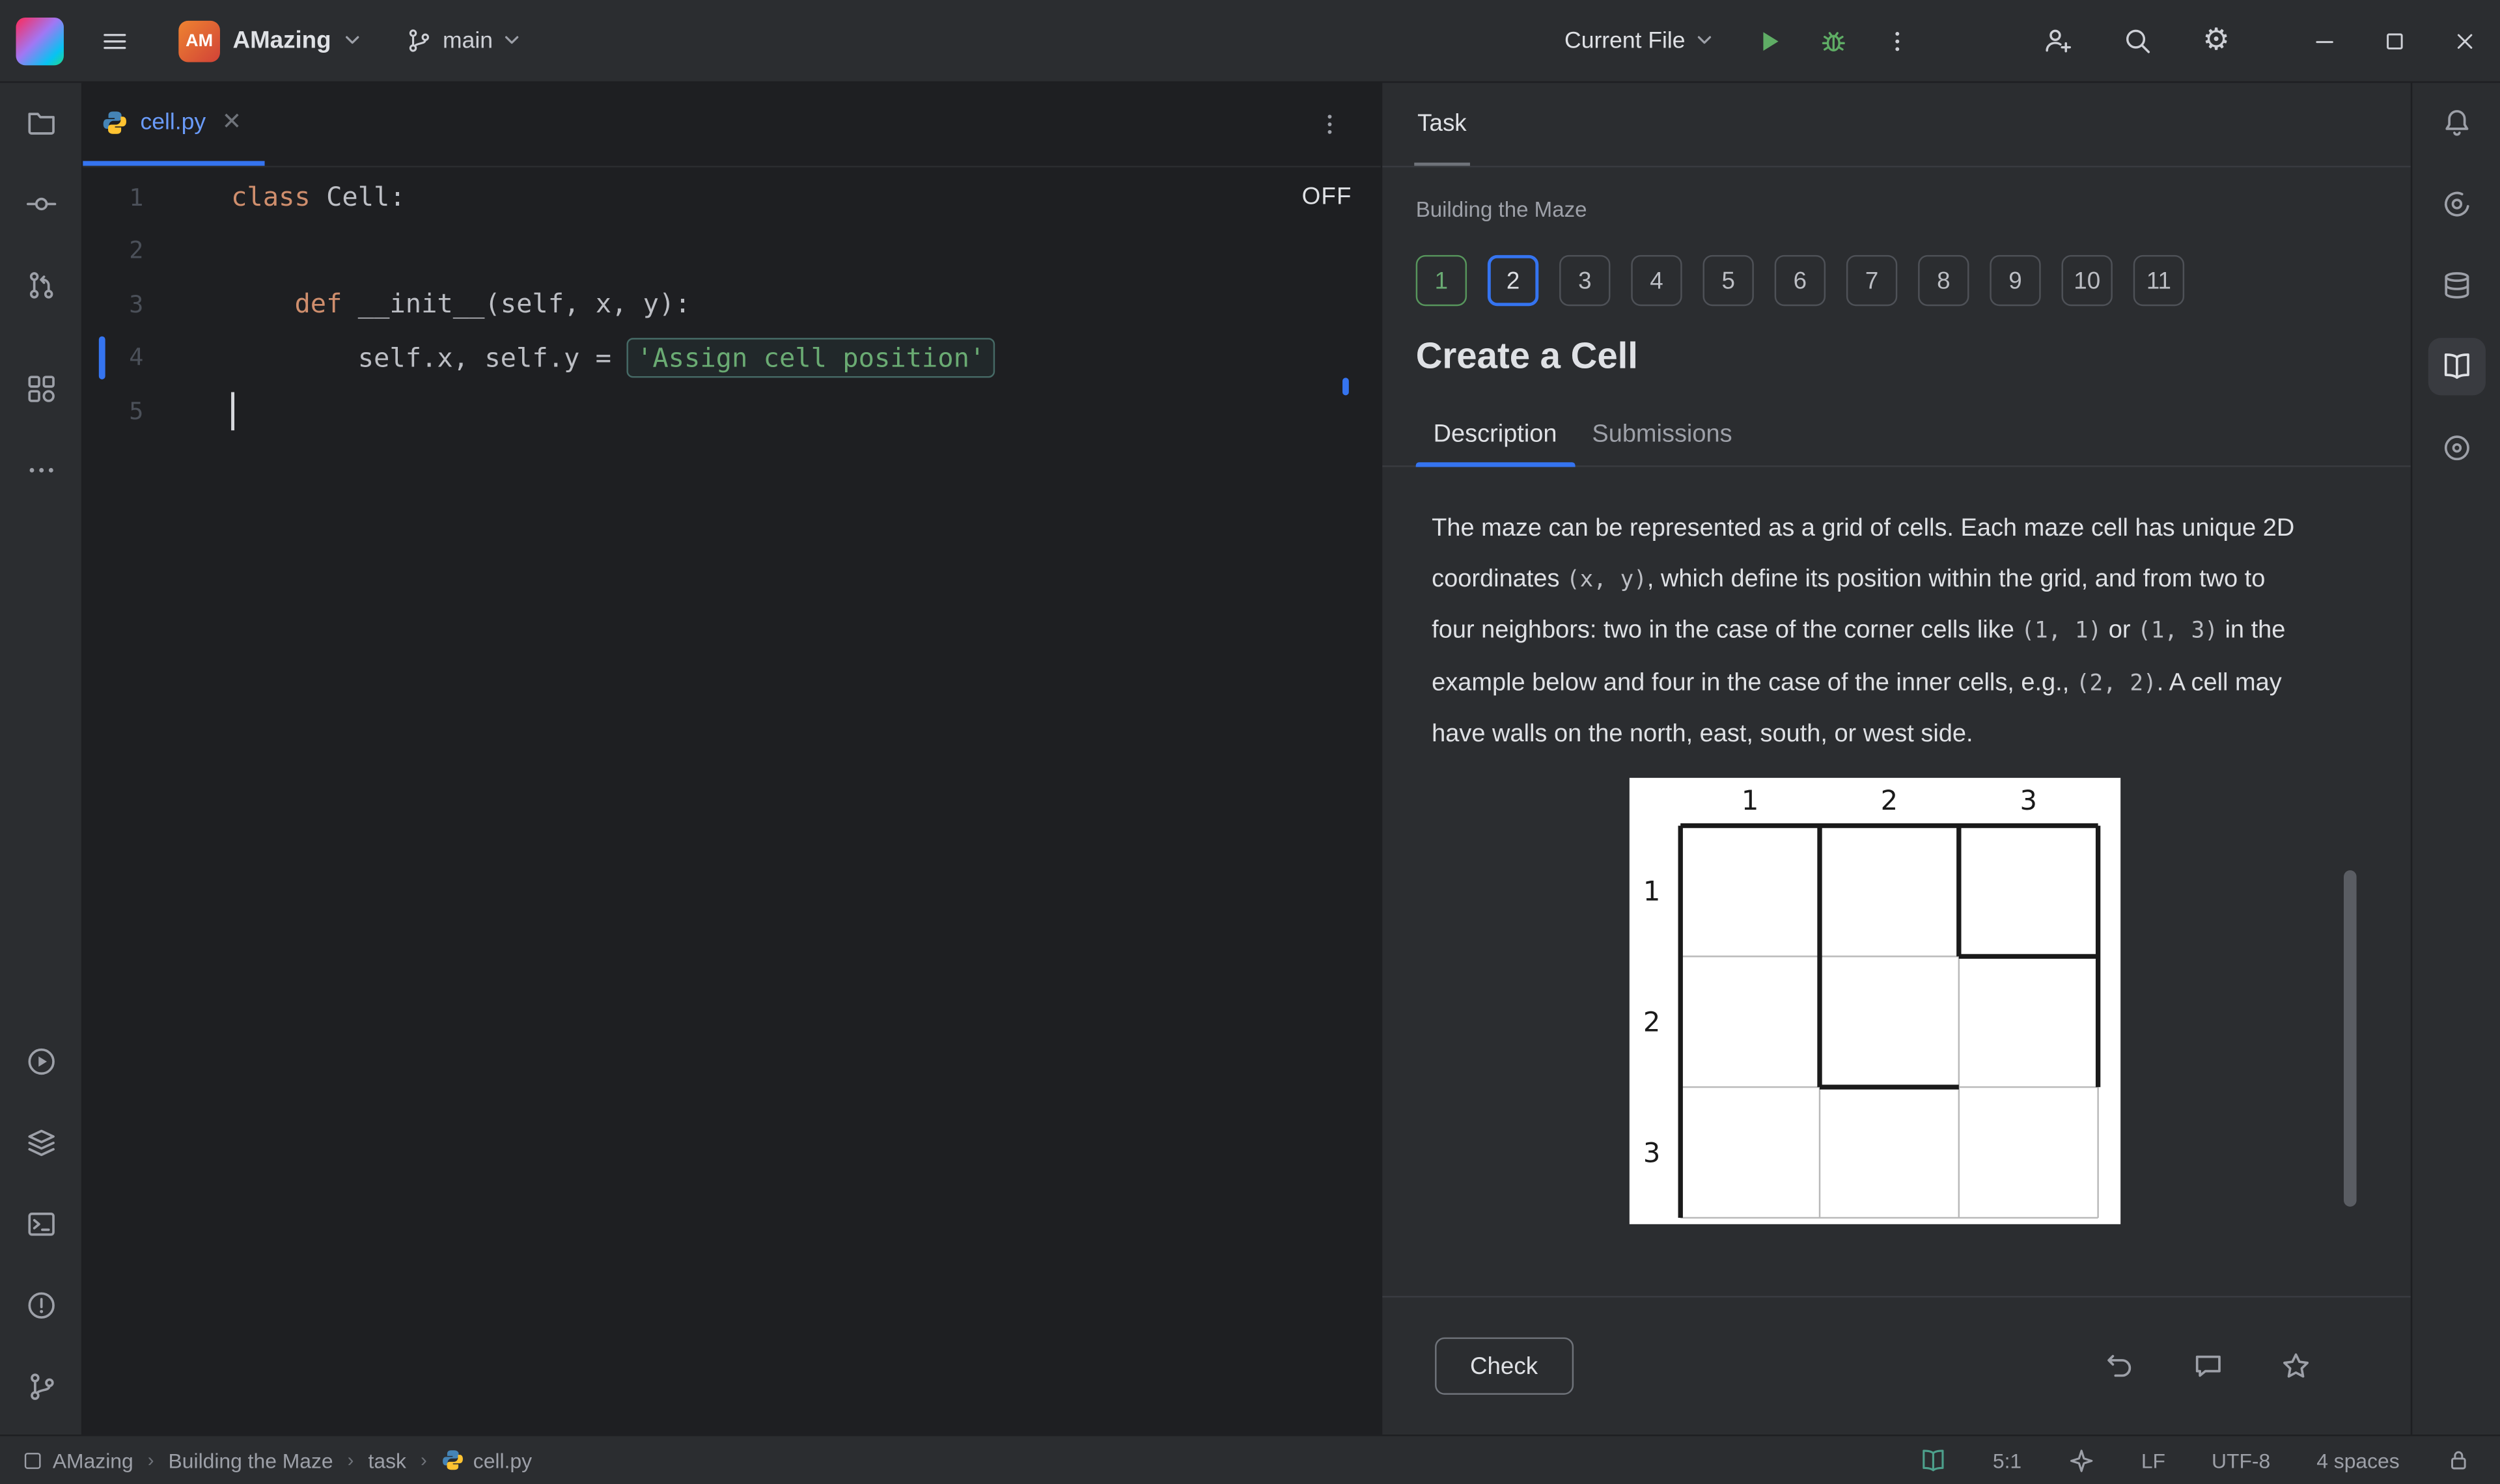 The height and width of the screenshot is (1484, 2500). I want to click on debug-button, so click(1833, 40).